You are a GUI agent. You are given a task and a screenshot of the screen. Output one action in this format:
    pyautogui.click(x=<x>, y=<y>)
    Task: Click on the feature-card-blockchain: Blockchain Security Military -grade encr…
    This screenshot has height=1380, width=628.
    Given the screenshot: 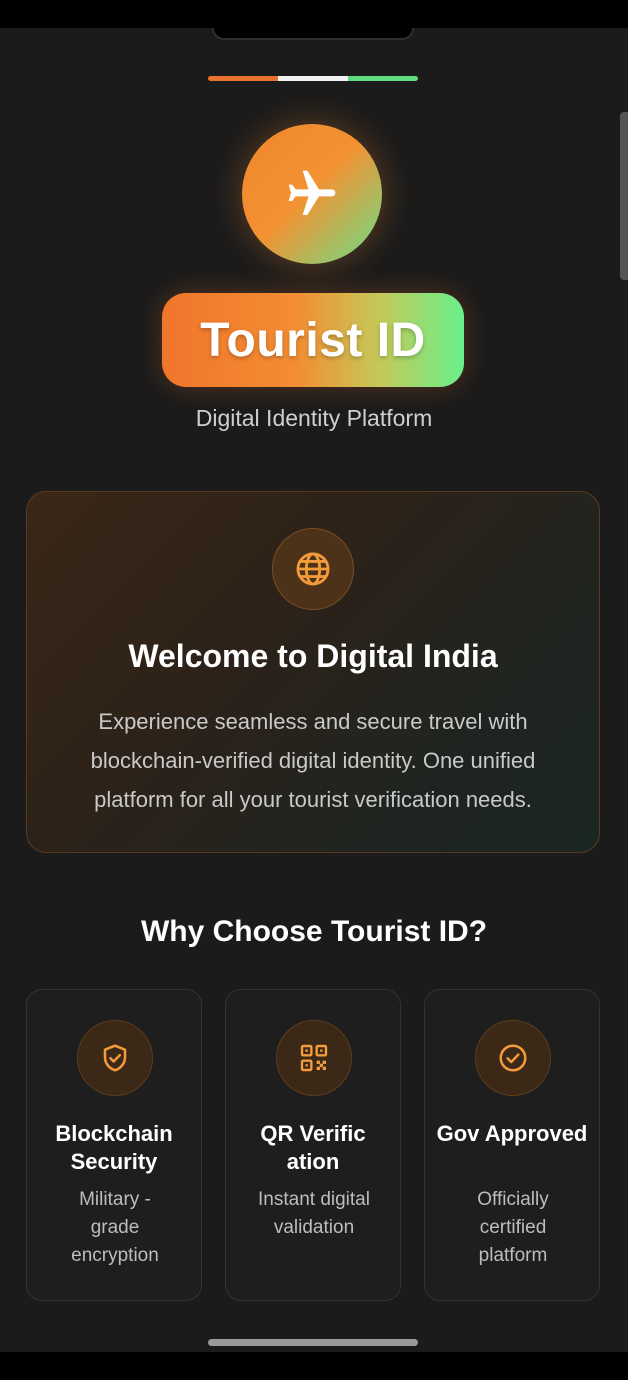 What is the action you would take?
    pyautogui.click(x=114, y=1145)
    